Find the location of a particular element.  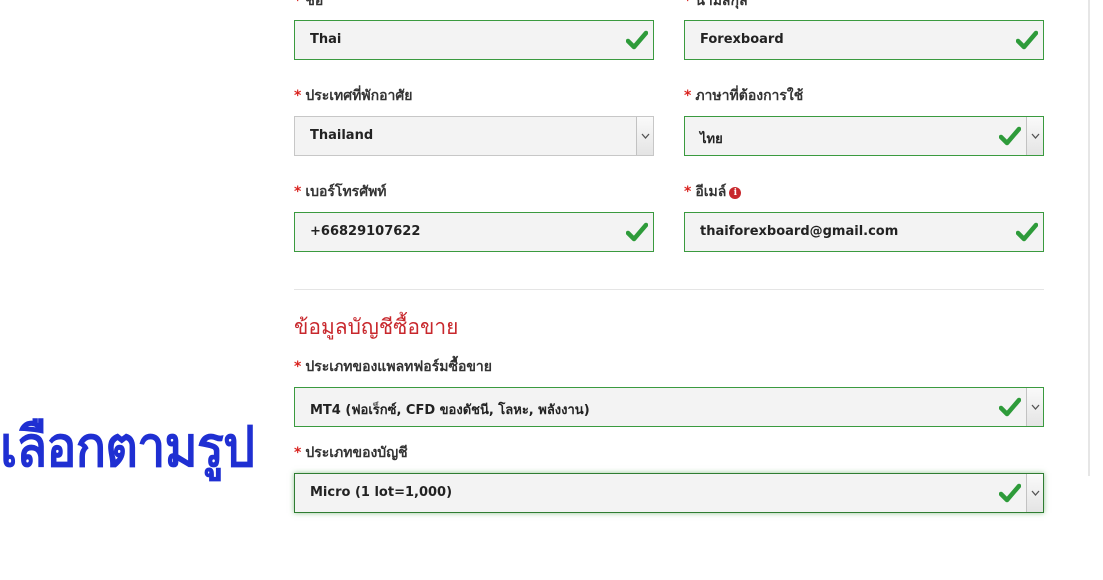

account-type-label: * ประเภทของบัญชี is located at coordinates (351, 453).